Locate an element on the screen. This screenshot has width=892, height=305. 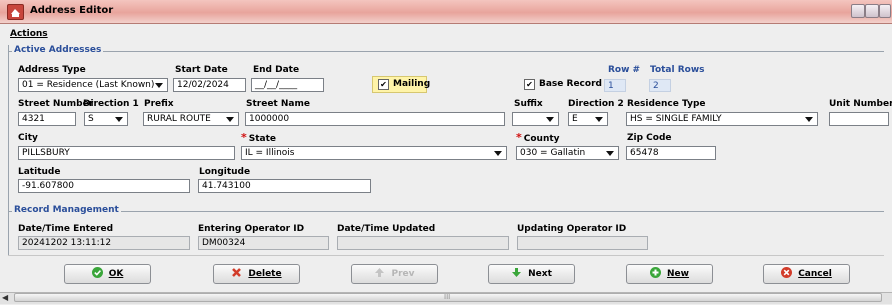
longitude-field: 41.743100 is located at coordinates (284, 186).